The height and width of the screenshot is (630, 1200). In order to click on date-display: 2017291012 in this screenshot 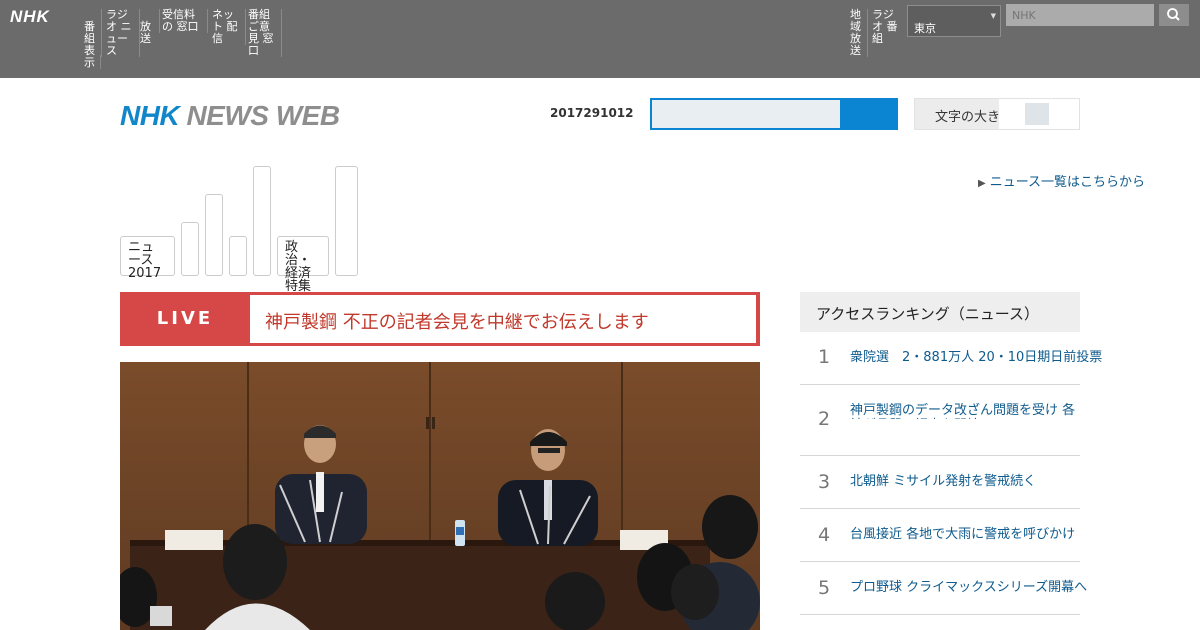, I will do `click(592, 113)`.